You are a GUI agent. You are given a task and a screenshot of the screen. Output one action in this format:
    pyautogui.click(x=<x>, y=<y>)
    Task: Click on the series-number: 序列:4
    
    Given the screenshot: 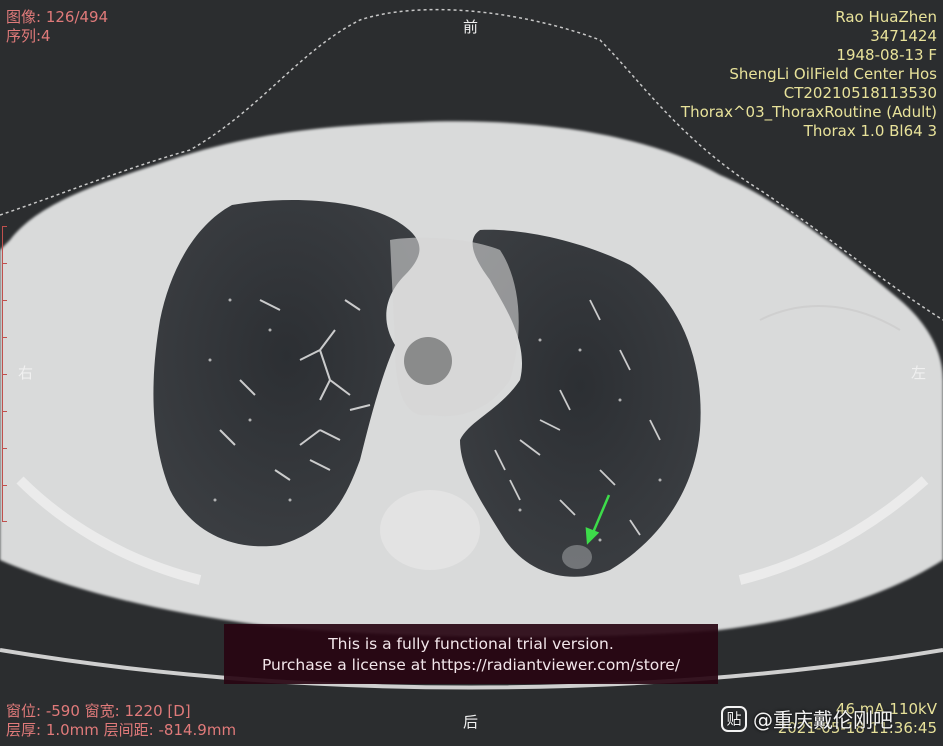 What is the action you would take?
    pyautogui.click(x=28, y=36)
    